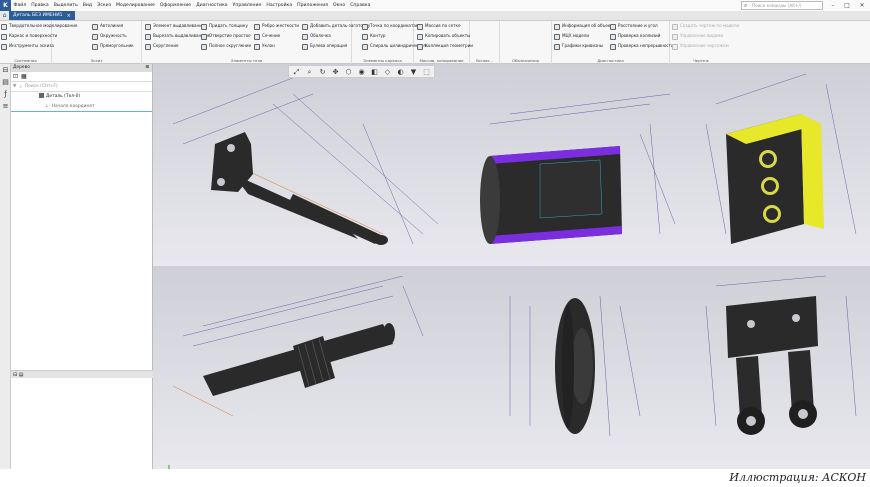 The height and width of the screenshot is (487, 870). What do you see at coordinates (296, 72) in the screenshot?
I see `zoom-fit-icon: ⤢` at bounding box center [296, 72].